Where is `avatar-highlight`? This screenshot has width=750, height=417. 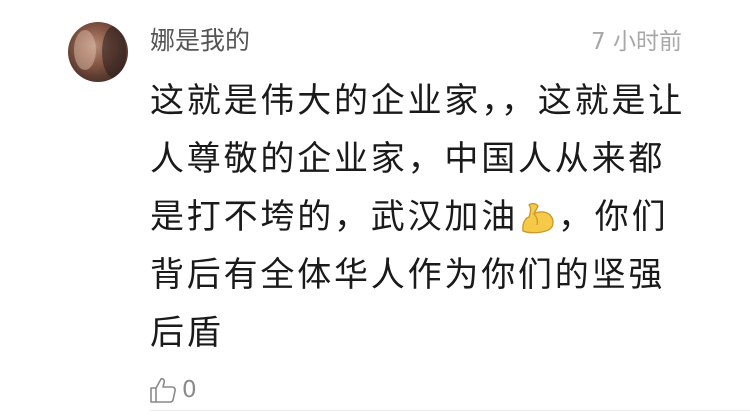
avatar-highlight is located at coordinates (85, 50).